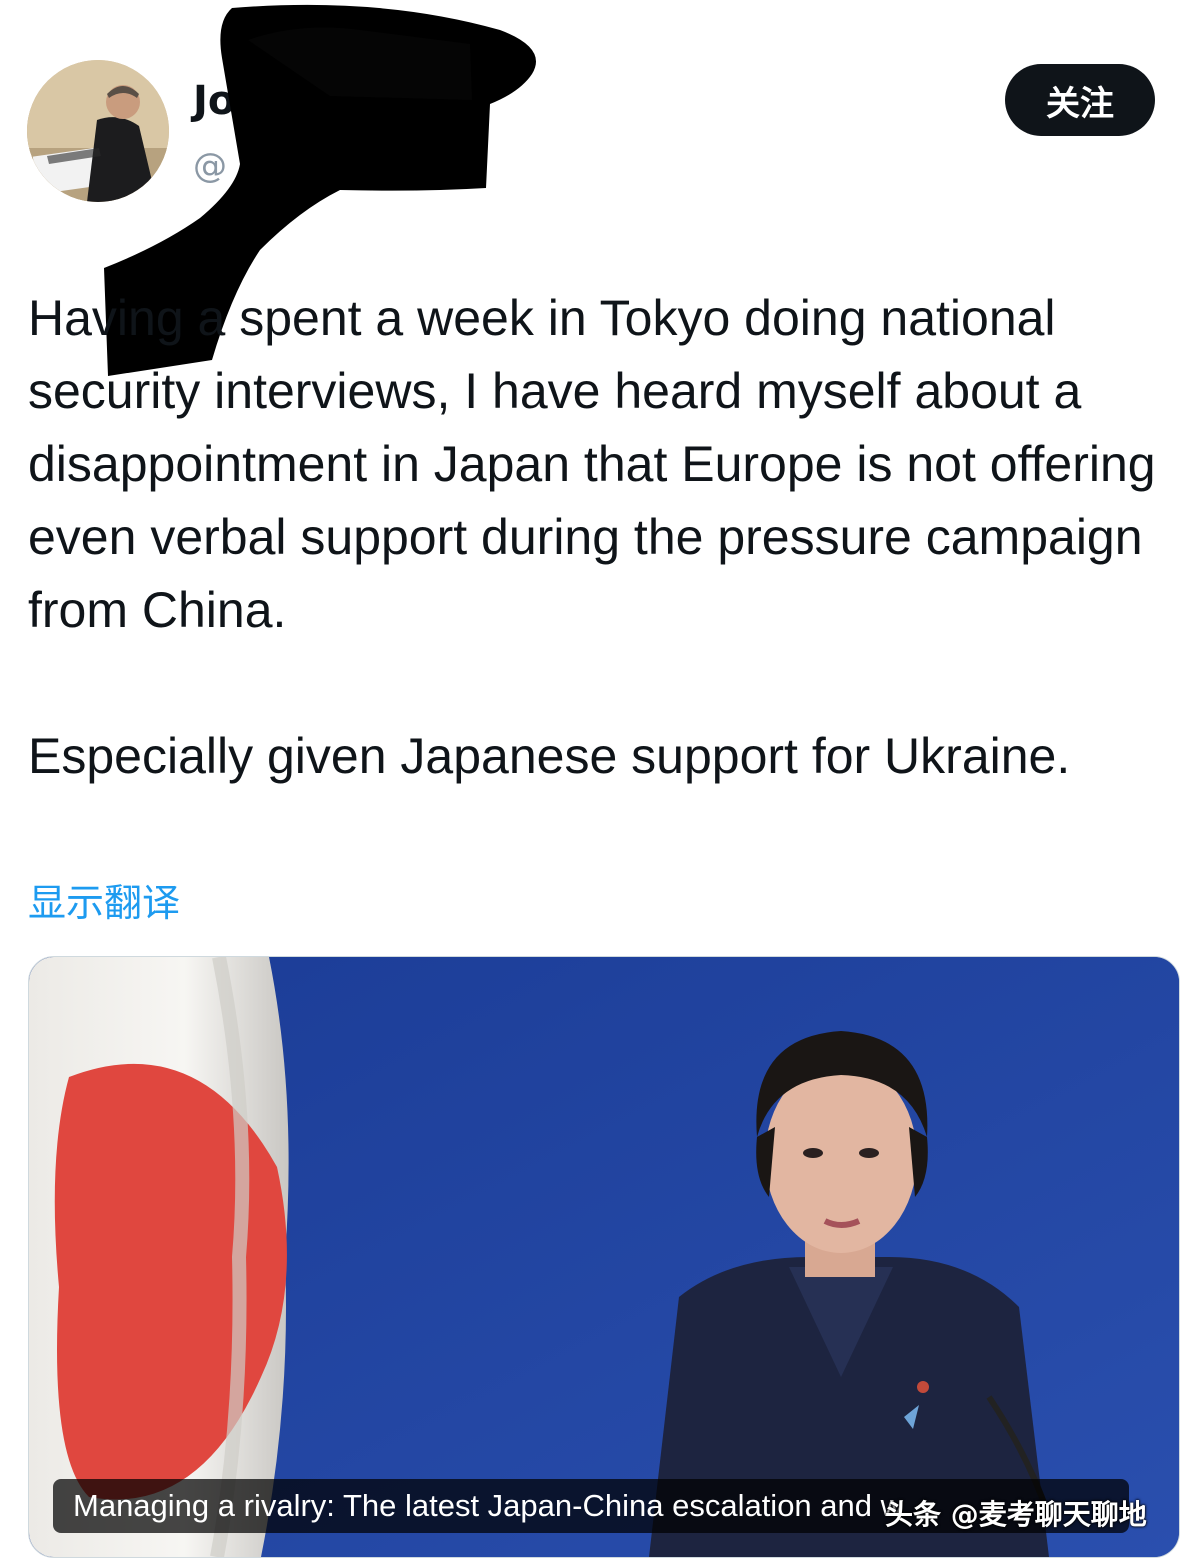 This screenshot has height=1559, width=1195. I want to click on display-name: Jo, so click(214, 101).